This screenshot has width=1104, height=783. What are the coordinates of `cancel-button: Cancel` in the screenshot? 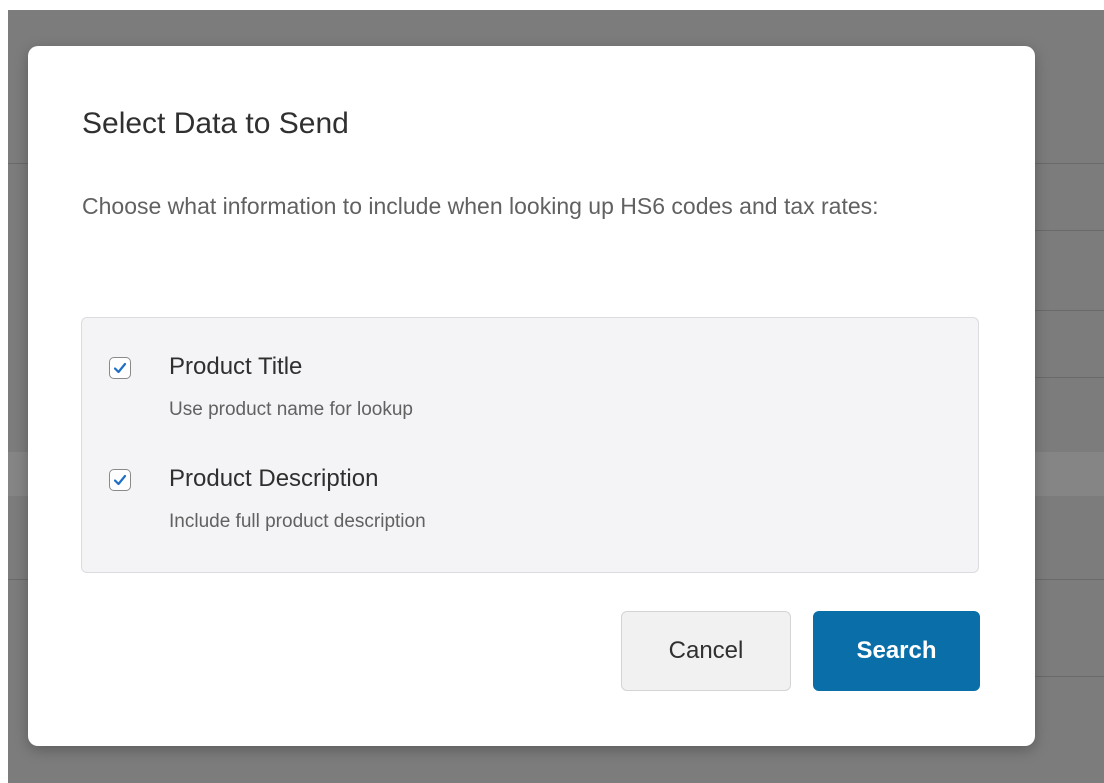 It's located at (706, 651).